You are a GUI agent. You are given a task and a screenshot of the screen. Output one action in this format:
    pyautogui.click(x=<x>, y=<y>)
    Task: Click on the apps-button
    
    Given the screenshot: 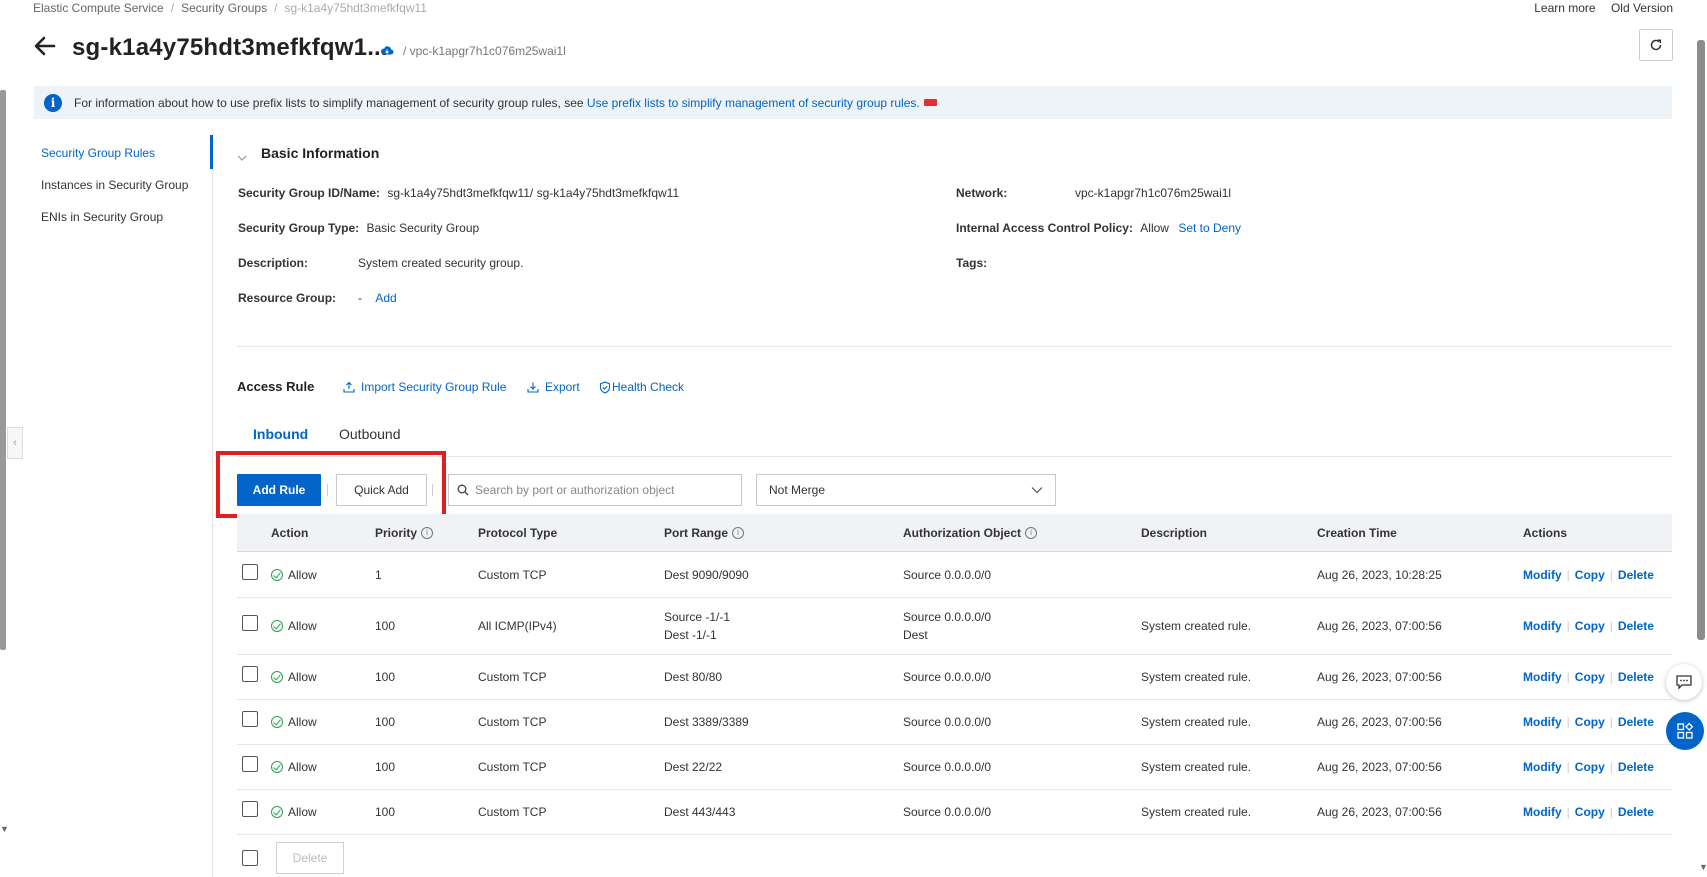 What is the action you would take?
    pyautogui.click(x=1685, y=731)
    